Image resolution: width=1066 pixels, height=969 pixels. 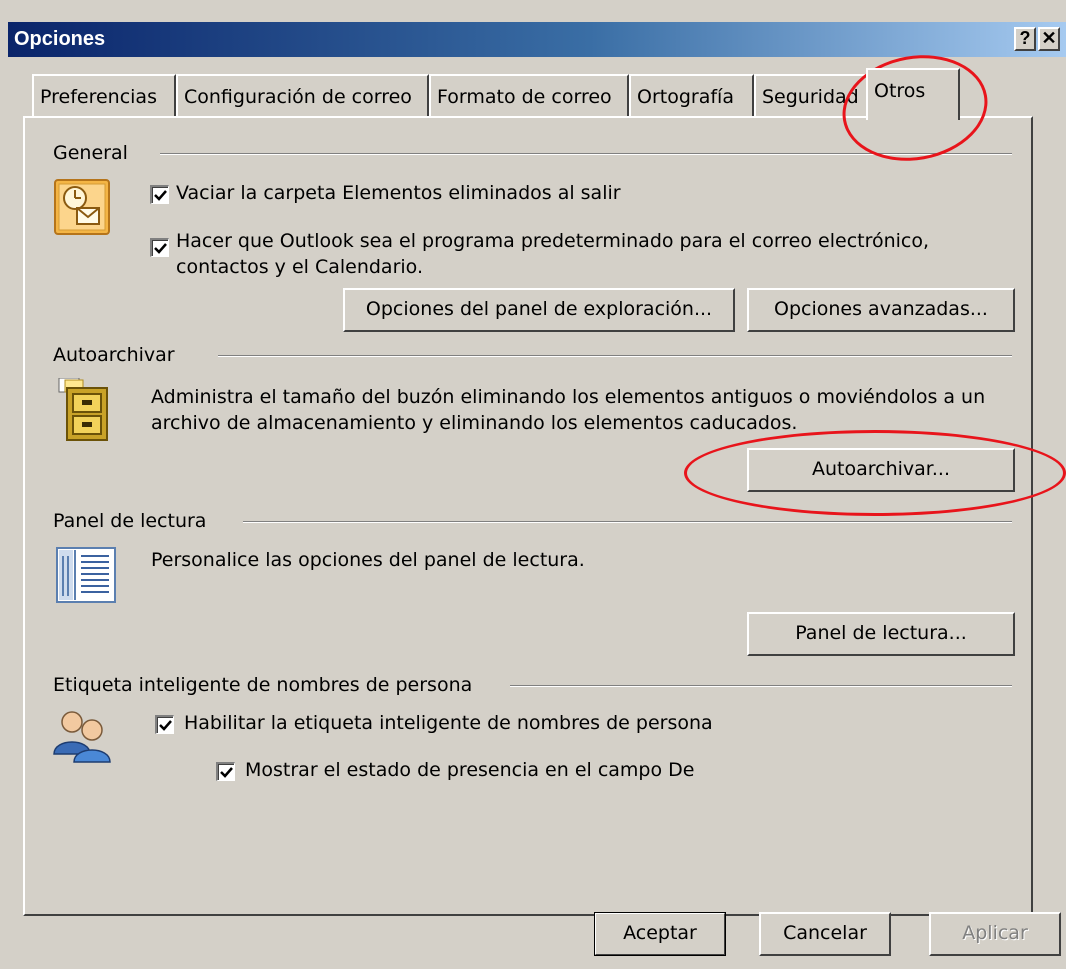 I want to click on archive-cabinet-icon, so click(x=83, y=409).